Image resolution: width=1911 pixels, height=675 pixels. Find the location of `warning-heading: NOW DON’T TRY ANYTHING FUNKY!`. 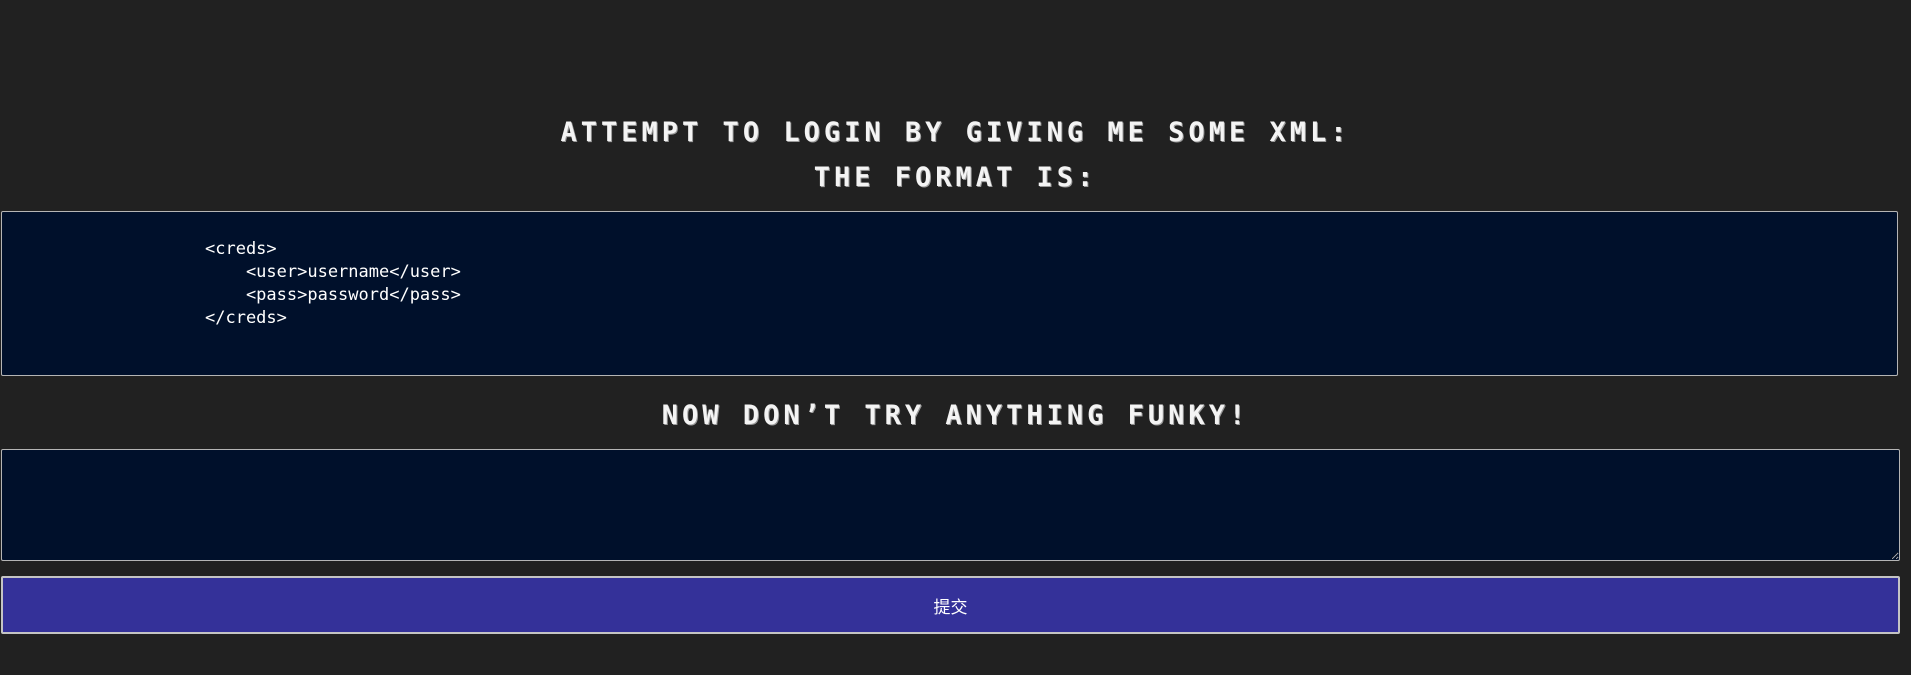

warning-heading: NOW DON’T TRY ANYTHING FUNKY! is located at coordinates (955, 415).